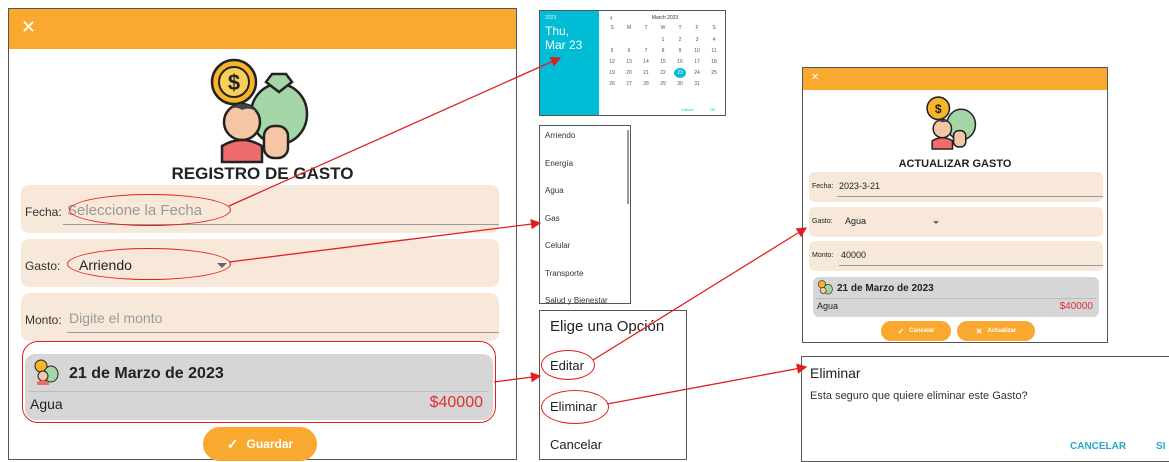 The height and width of the screenshot is (462, 1169). What do you see at coordinates (262, 173) in the screenshot?
I see `page-title: REGISTRO DE GASTO` at bounding box center [262, 173].